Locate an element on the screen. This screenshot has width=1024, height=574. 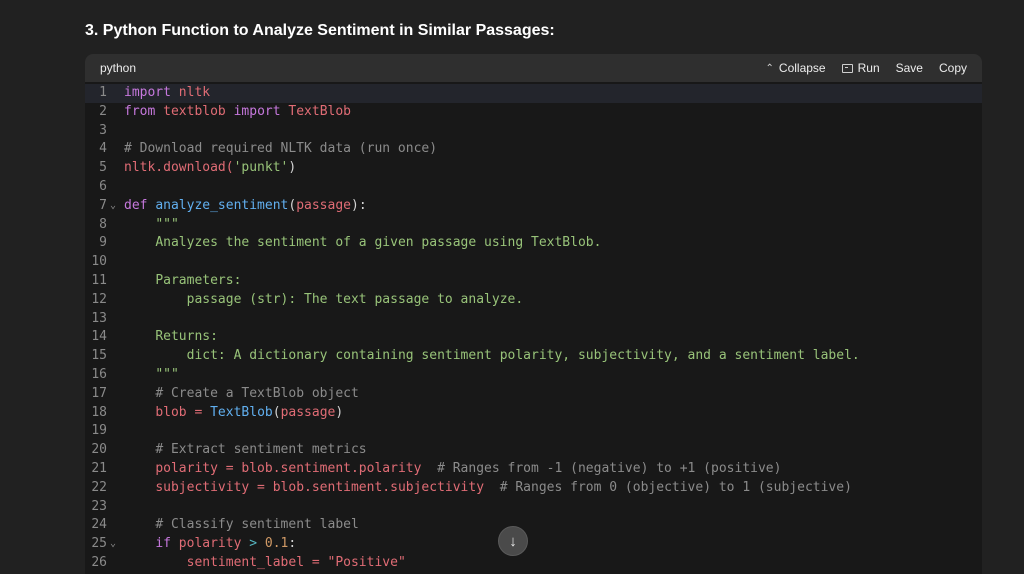
line-number: 2 is located at coordinates (103, 111).